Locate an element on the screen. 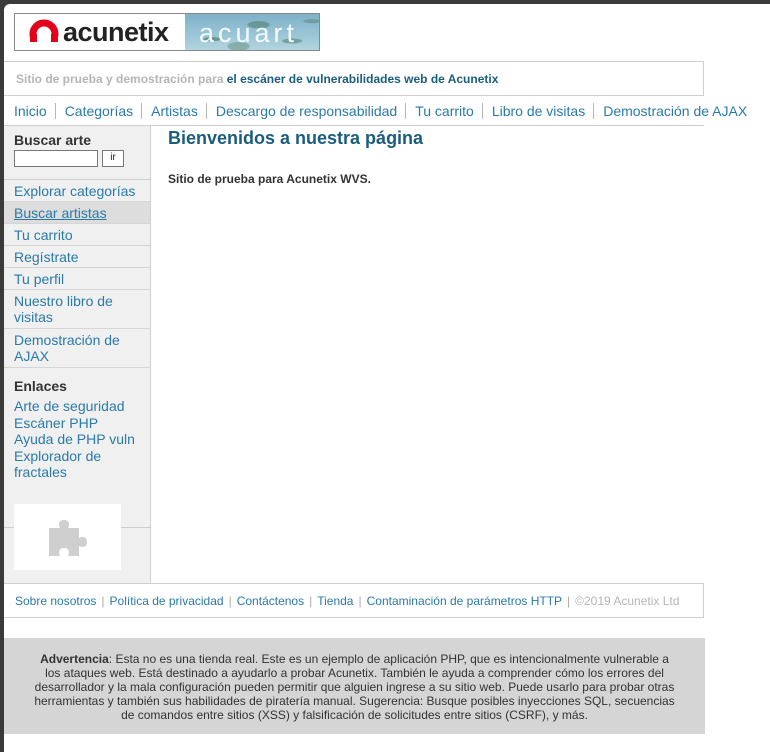 The width and height of the screenshot is (770, 752). footer-privacy: Política de privacidad is located at coordinates (167, 601).